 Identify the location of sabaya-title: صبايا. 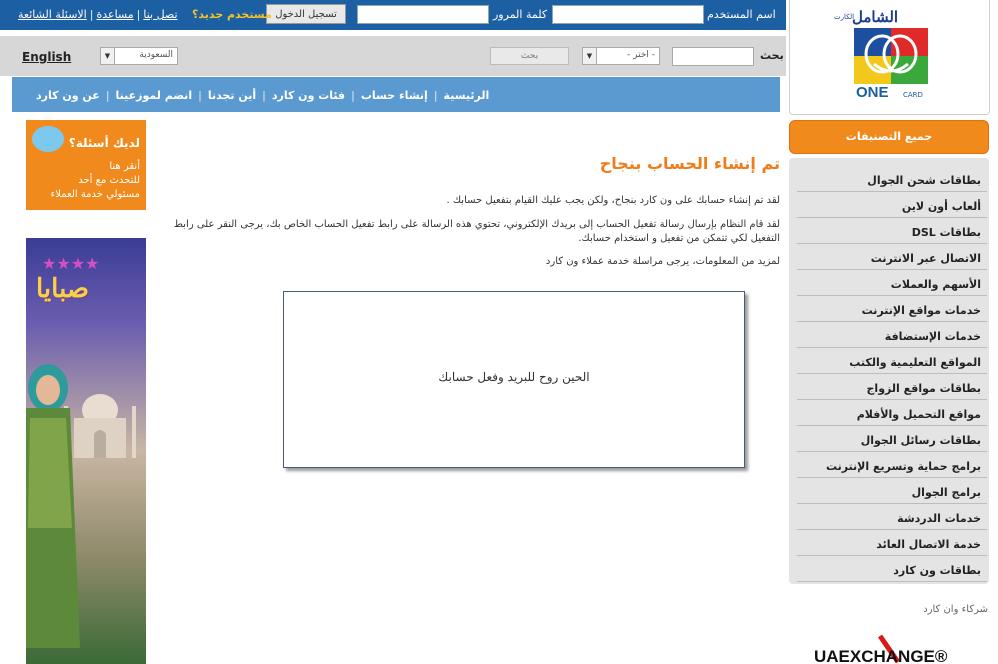
(63, 289).